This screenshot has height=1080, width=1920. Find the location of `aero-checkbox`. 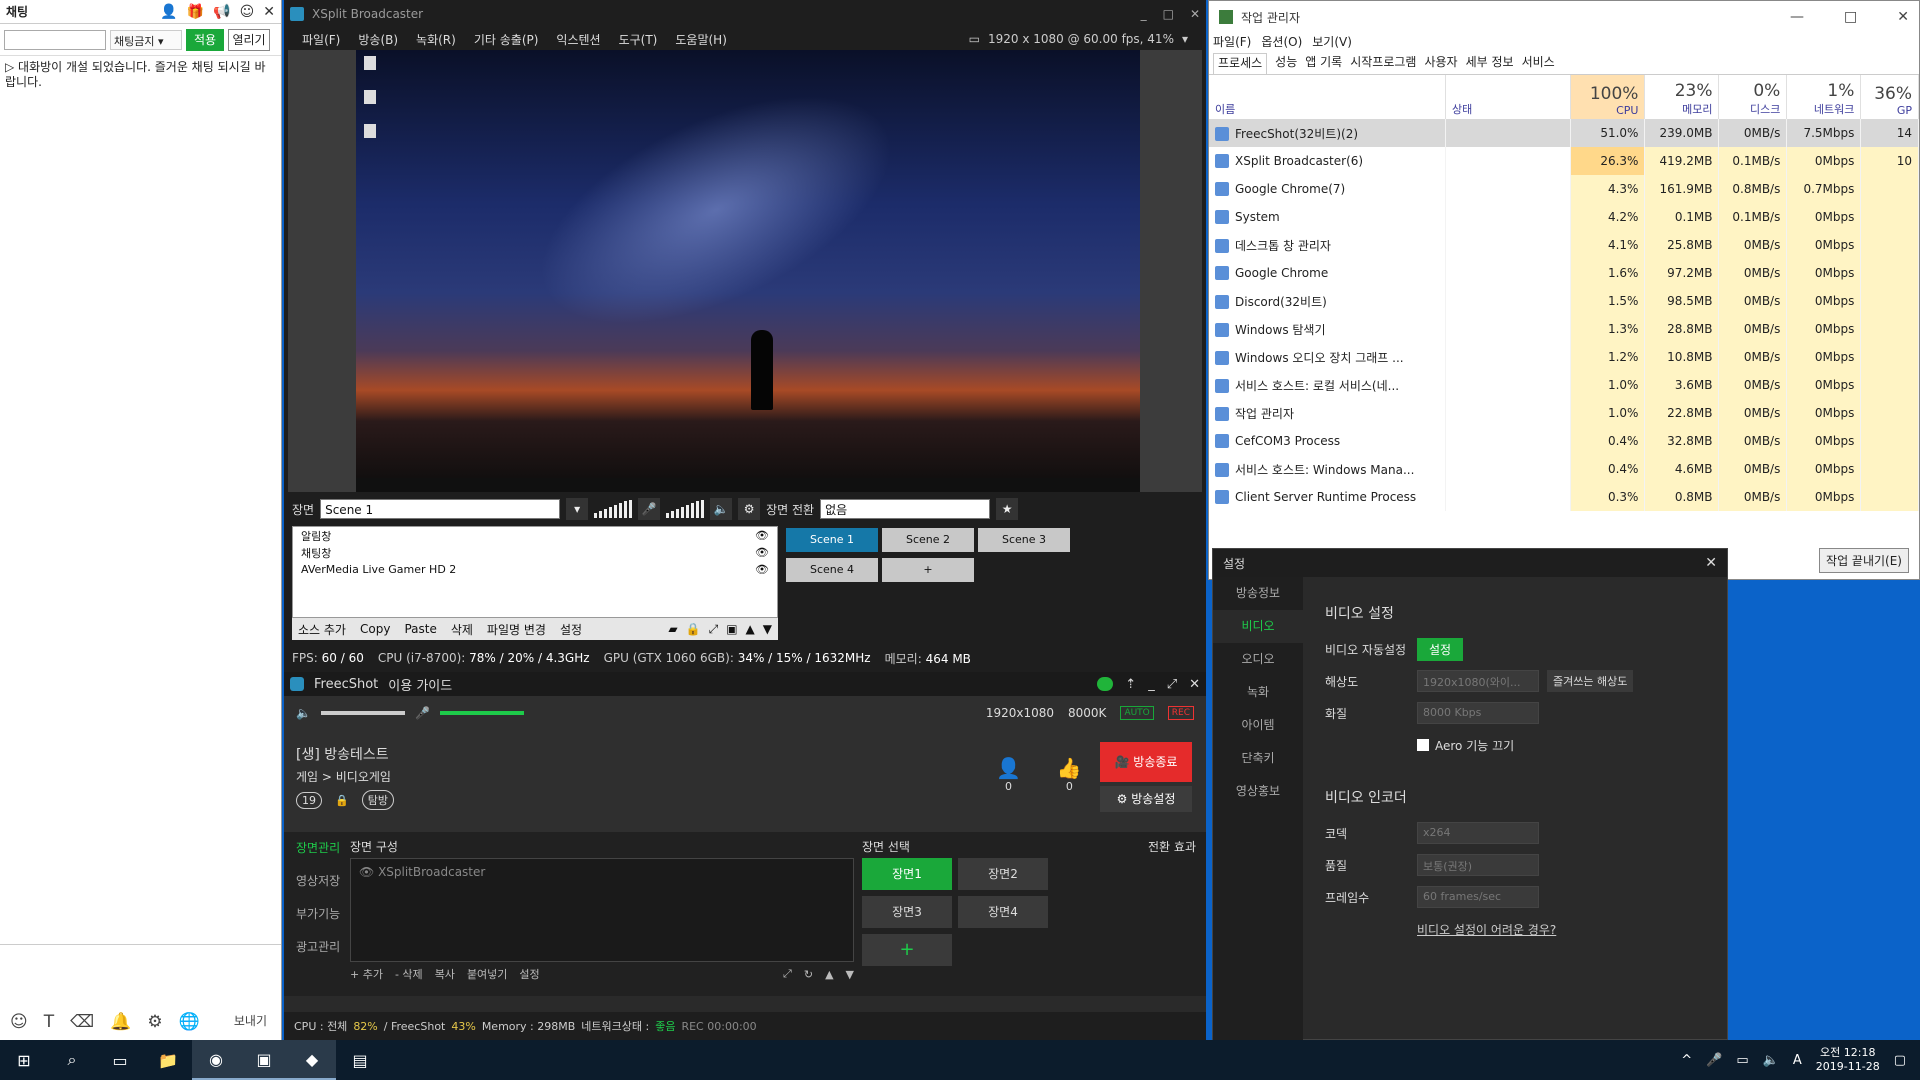

aero-checkbox is located at coordinates (1423, 745).